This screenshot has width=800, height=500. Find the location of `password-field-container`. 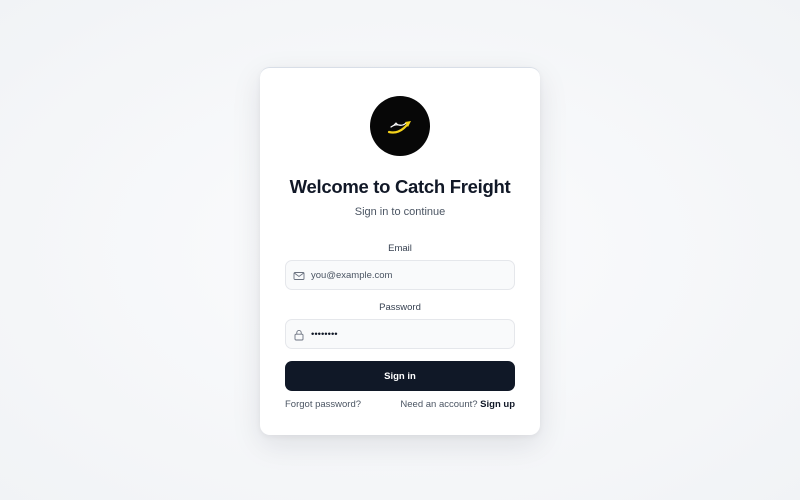

password-field-container is located at coordinates (400, 334).